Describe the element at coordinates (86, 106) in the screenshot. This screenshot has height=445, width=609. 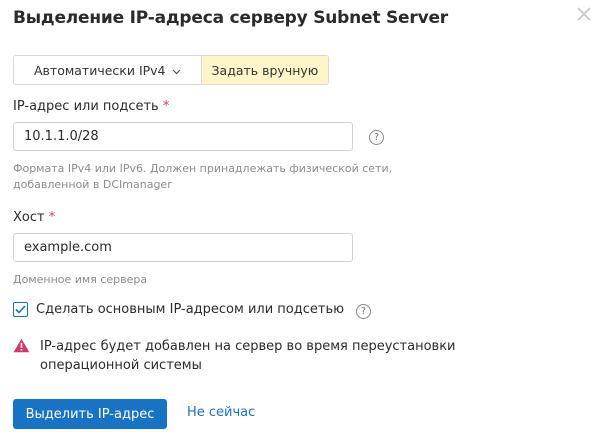
I see `ip-field-label-text: IP-адрес или подсеть` at that location.